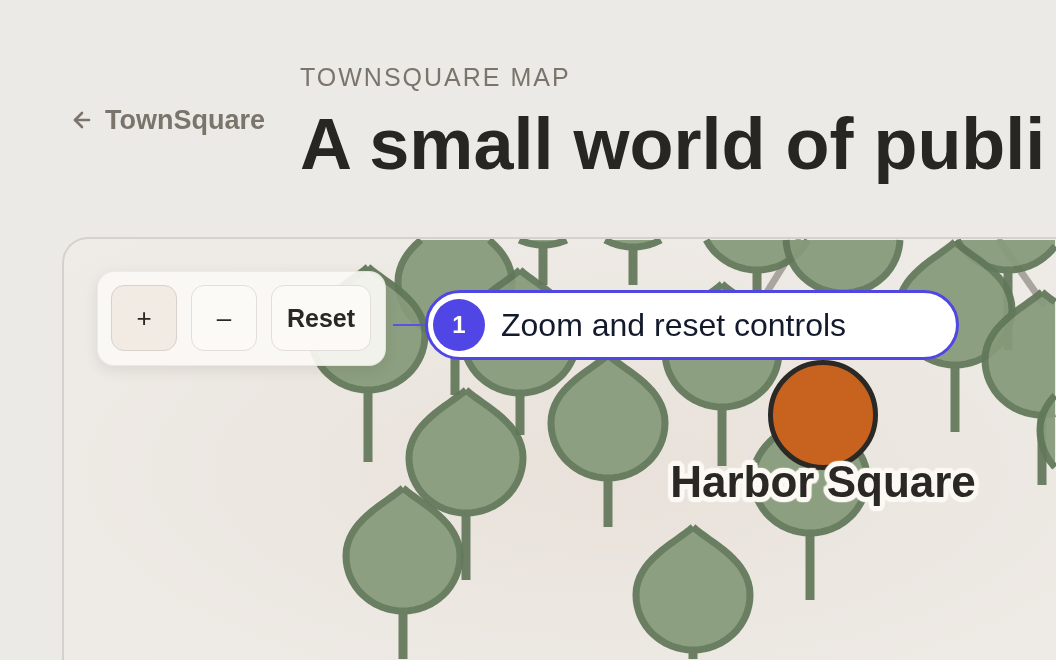 The image size is (1056, 660). Describe the element at coordinates (224, 318) in the screenshot. I see `zoom-out-button: –` at that location.